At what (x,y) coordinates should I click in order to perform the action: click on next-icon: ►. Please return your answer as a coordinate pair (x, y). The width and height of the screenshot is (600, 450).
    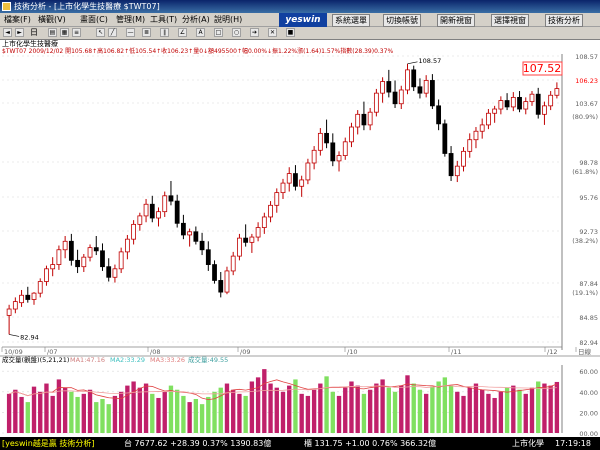
    Looking at the image, I should click on (19, 32).